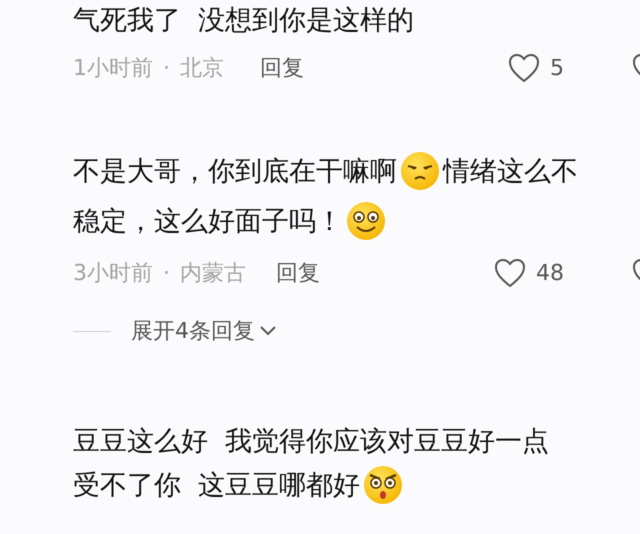  What do you see at coordinates (311, 442) in the screenshot?
I see `comment-text: 豆豆这么好 我觉得你应该对豆豆好一点` at bounding box center [311, 442].